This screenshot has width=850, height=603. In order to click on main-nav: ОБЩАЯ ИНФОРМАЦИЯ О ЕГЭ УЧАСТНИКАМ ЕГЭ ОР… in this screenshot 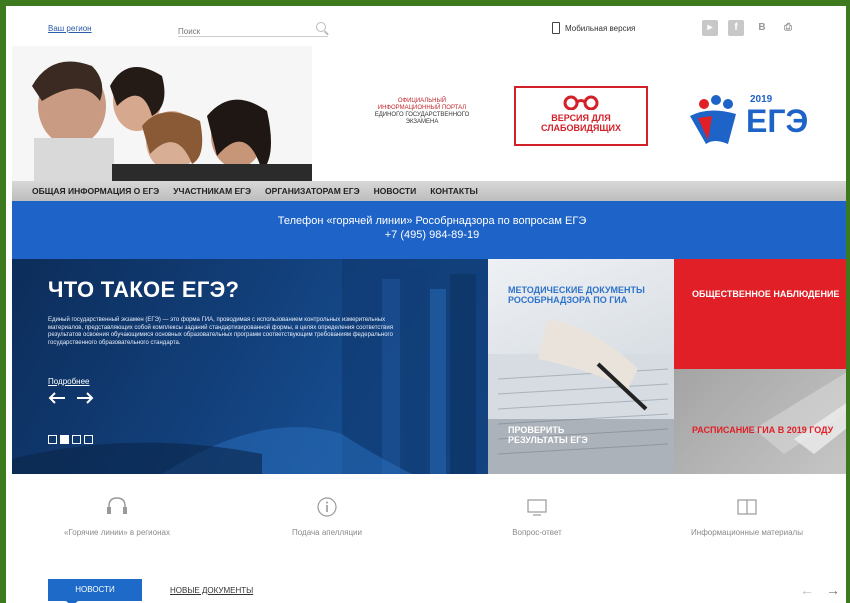, I will do `click(429, 191)`.